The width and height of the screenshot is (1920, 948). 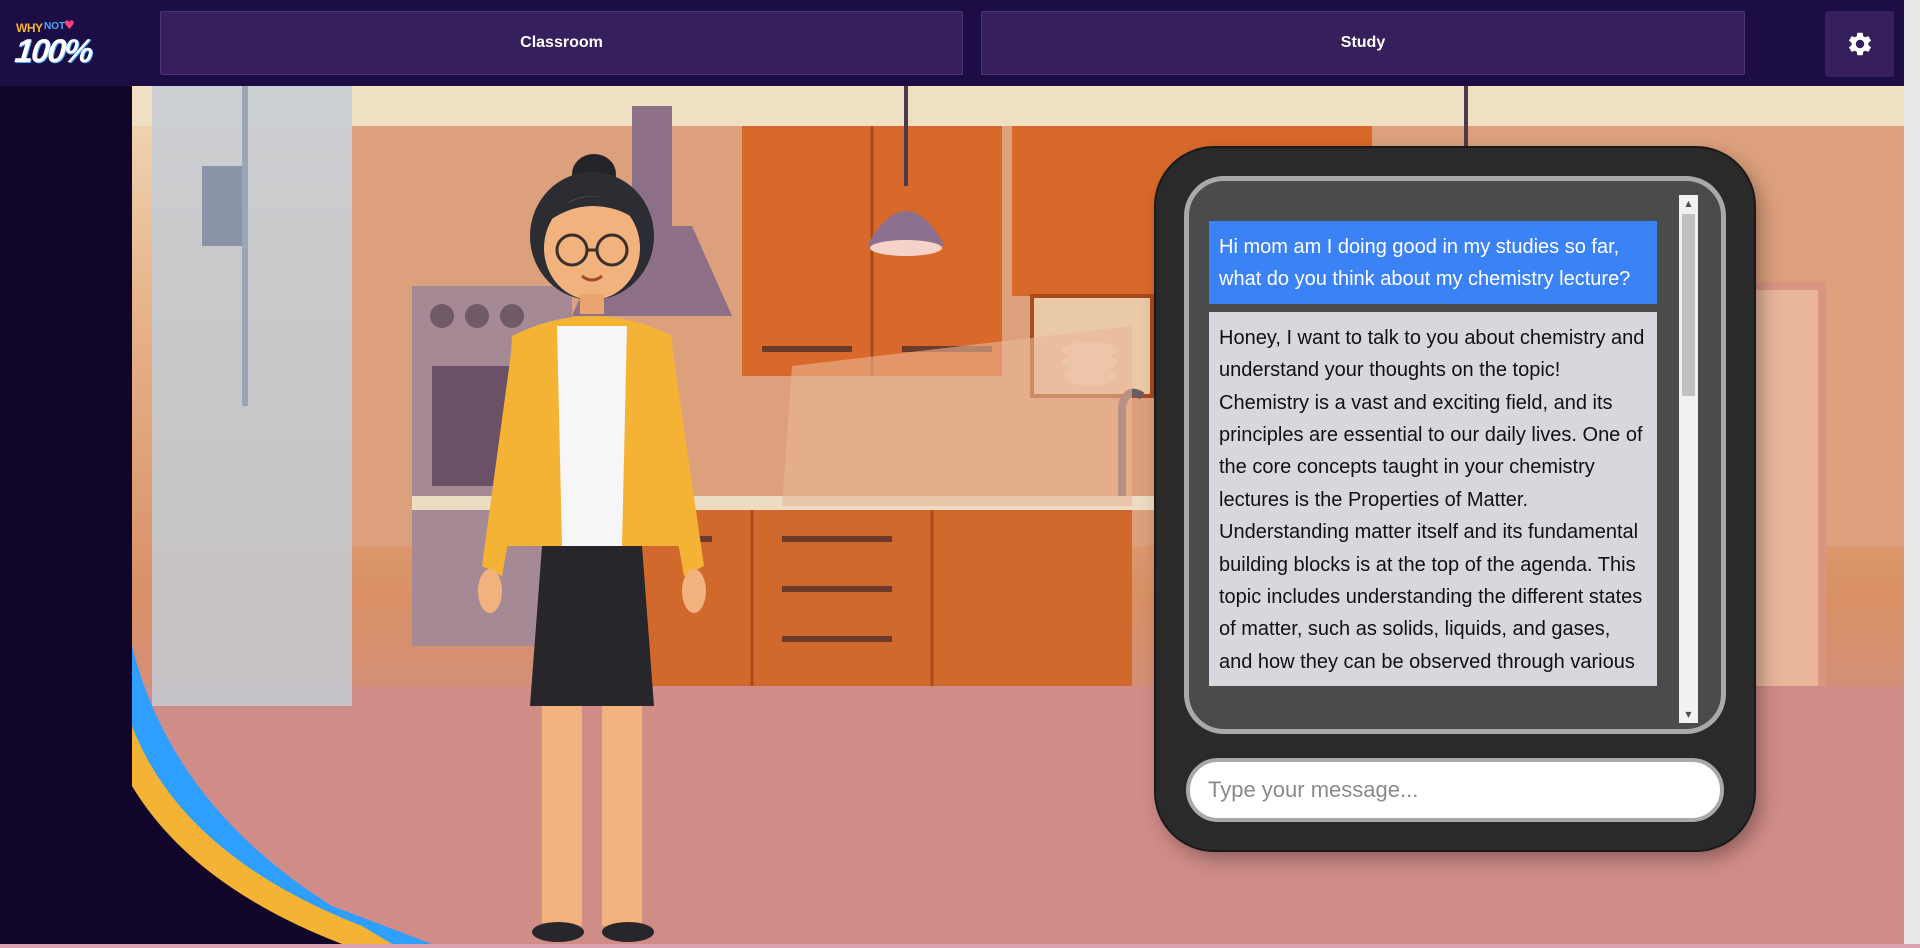 I want to click on chat-scrollbar: ▲ ▼, so click(x=1688, y=459).